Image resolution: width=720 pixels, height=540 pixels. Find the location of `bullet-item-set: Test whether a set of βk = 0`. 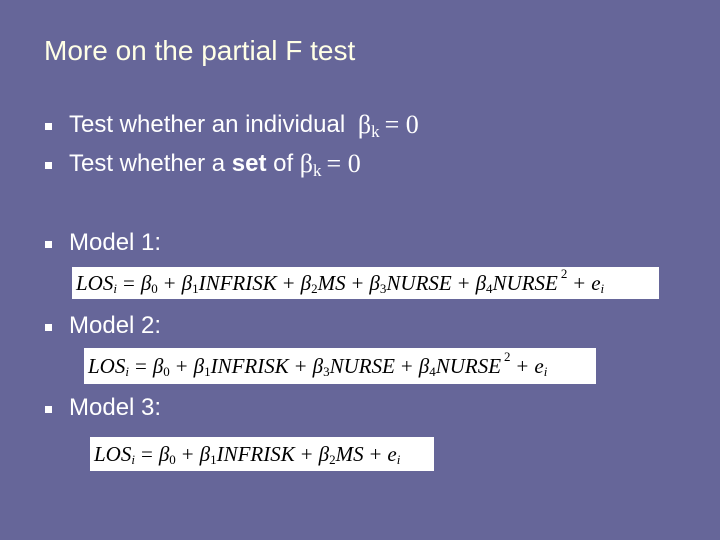

bullet-item-set: Test whether a set of βk = 0 is located at coordinates (203, 164).